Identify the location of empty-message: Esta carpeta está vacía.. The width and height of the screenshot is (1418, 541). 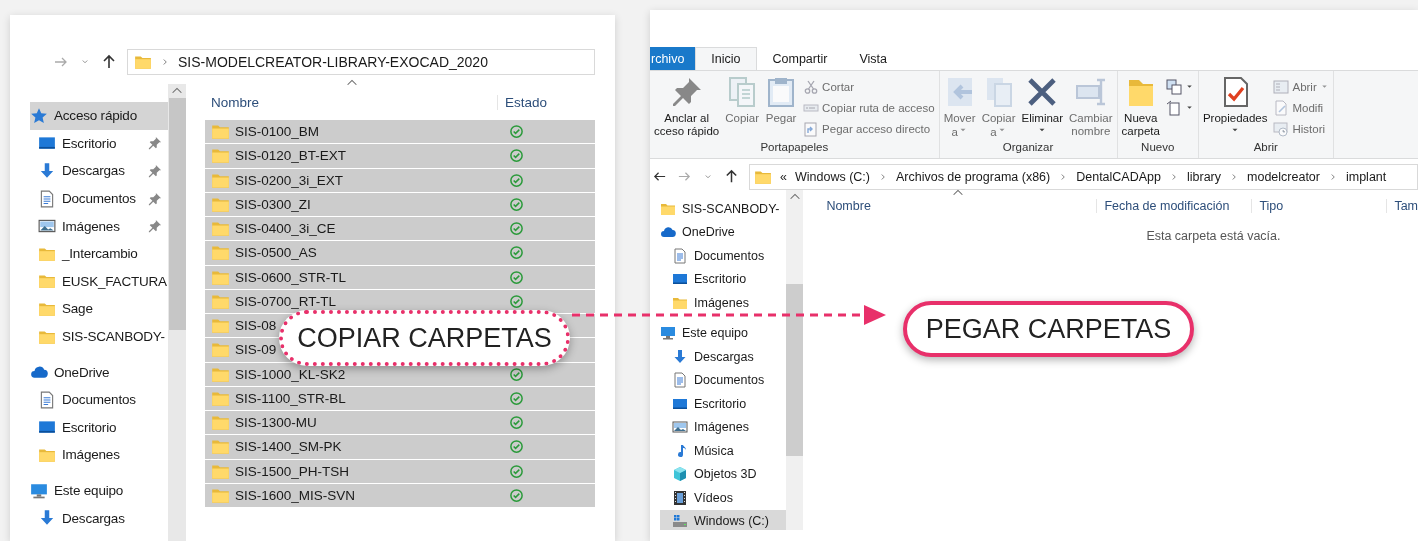
(1213, 236).